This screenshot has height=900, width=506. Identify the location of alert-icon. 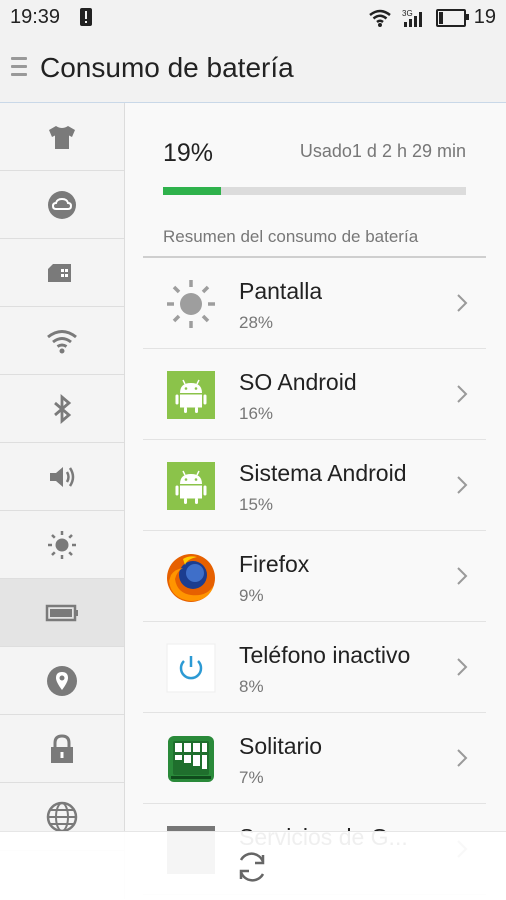
(86, 17).